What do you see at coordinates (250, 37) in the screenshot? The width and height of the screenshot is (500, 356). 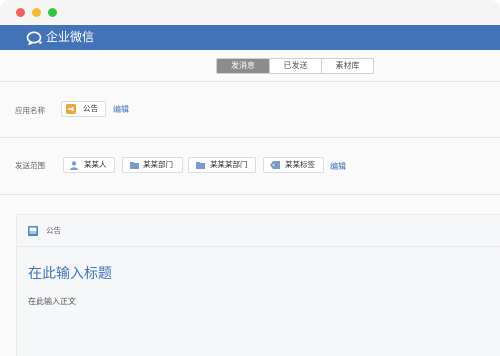 I see `app-header-bar: 企业微信` at bounding box center [250, 37].